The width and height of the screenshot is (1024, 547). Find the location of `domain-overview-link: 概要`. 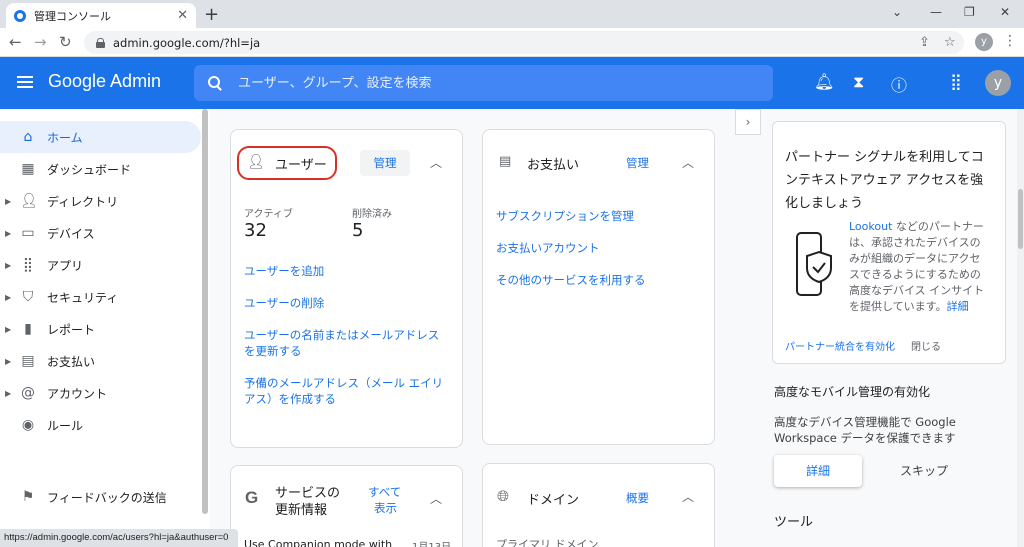

domain-overview-link: 概要 is located at coordinates (637, 498).